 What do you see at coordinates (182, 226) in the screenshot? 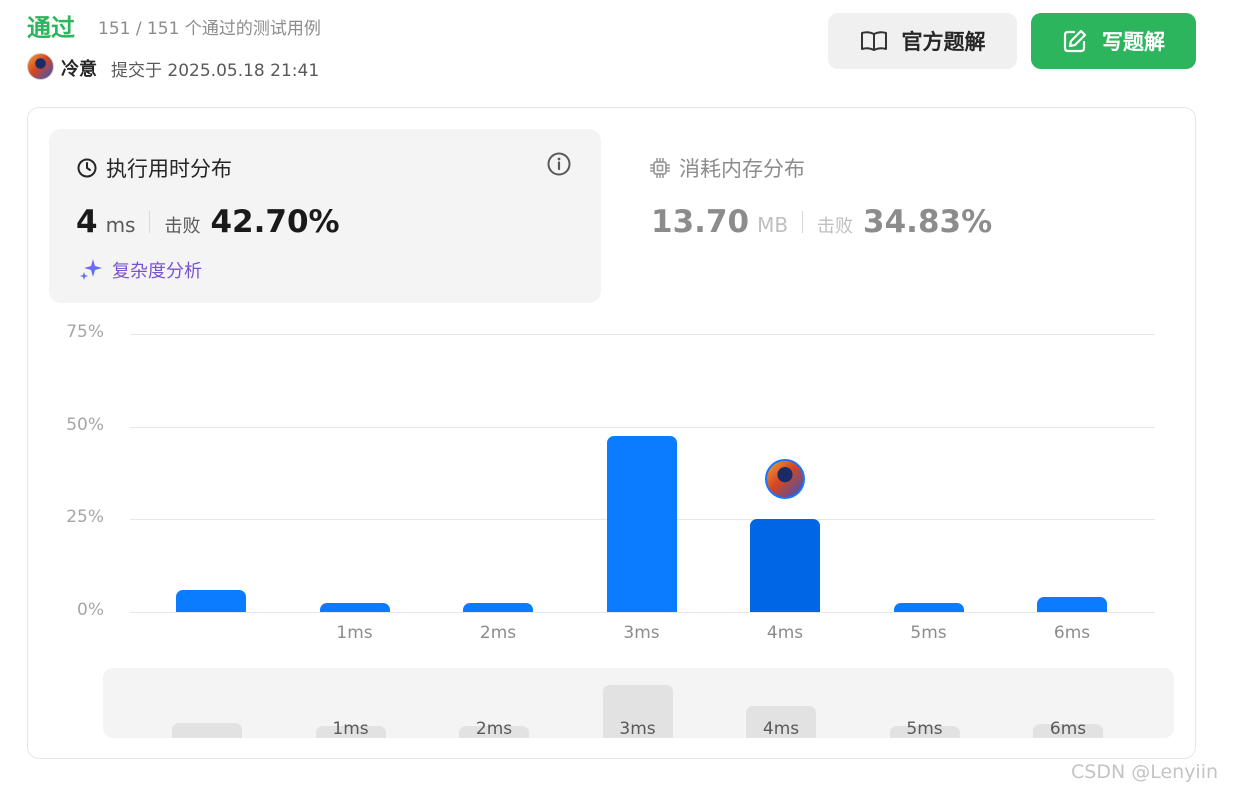
I see `runtime-beat-label: 击败` at bounding box center [182, 226].